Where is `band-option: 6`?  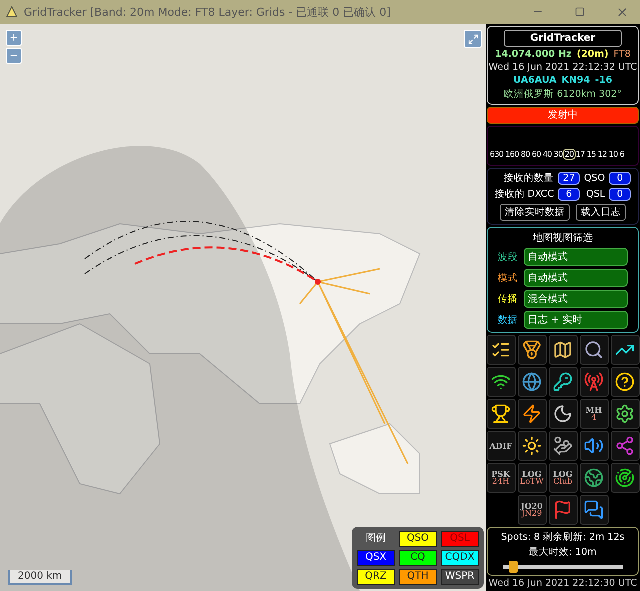 band-option: 6 is located at coordinates (622, 154).